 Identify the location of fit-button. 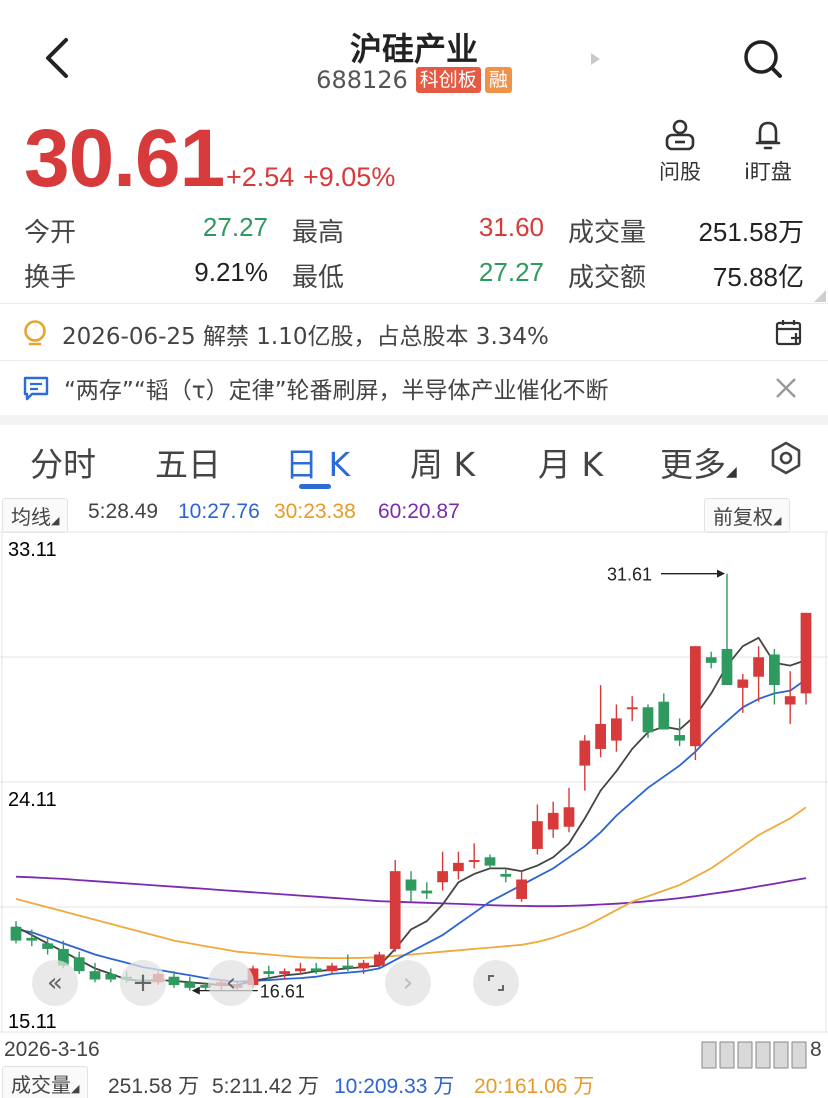
(496, 983).